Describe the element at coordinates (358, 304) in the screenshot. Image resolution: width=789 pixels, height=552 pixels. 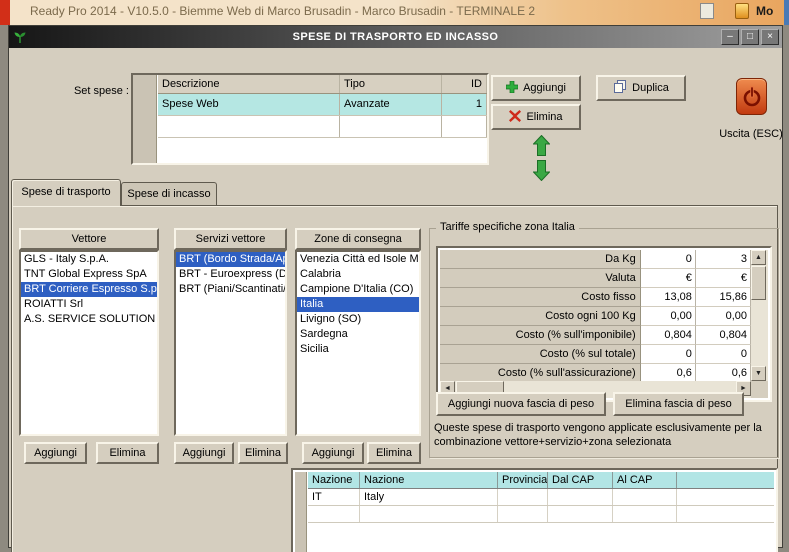
I see `list-item-selected: Italia` at that location.